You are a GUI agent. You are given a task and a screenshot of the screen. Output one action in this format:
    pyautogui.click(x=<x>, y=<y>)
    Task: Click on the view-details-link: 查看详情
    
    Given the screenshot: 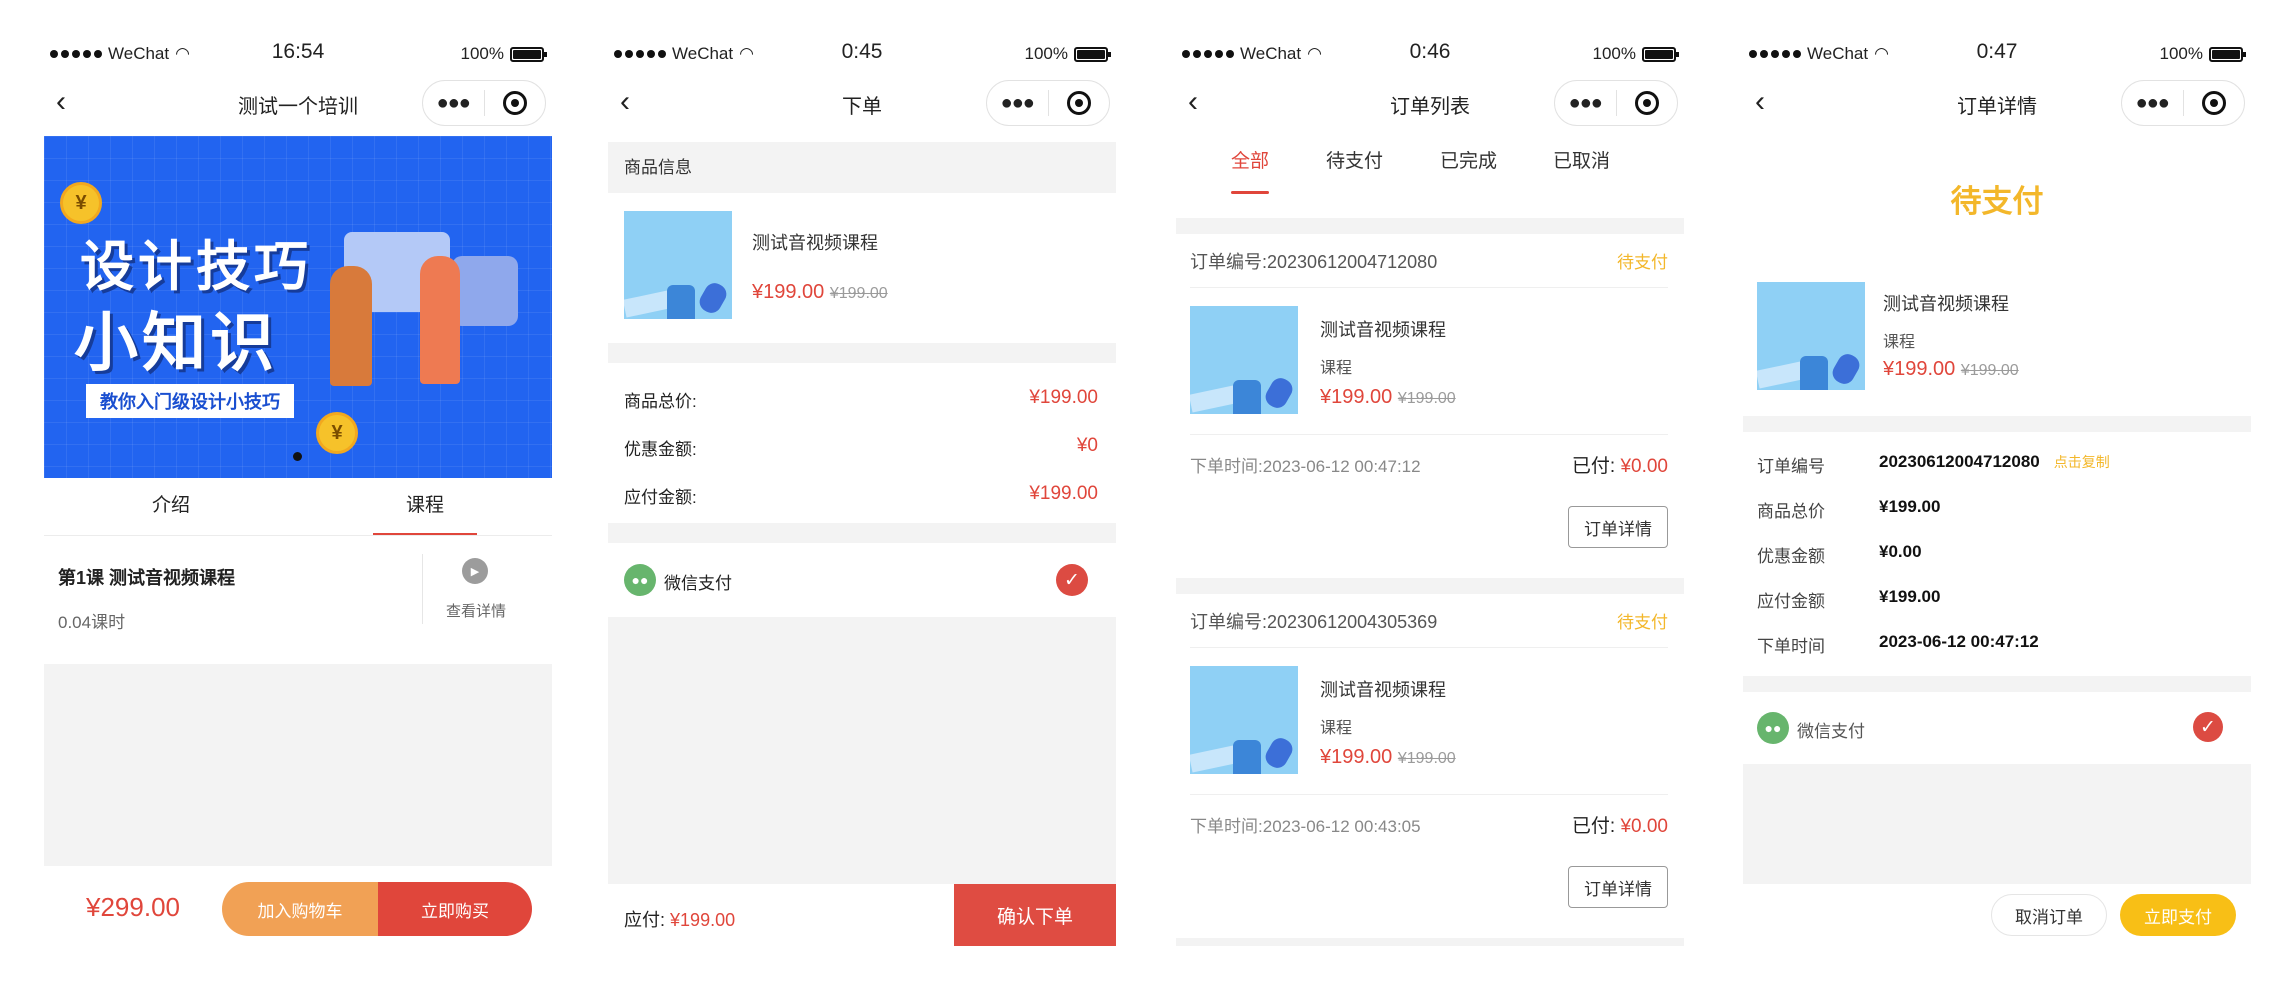 What is the action you would take?
    pyautogui.click(x=476, y=610)
    